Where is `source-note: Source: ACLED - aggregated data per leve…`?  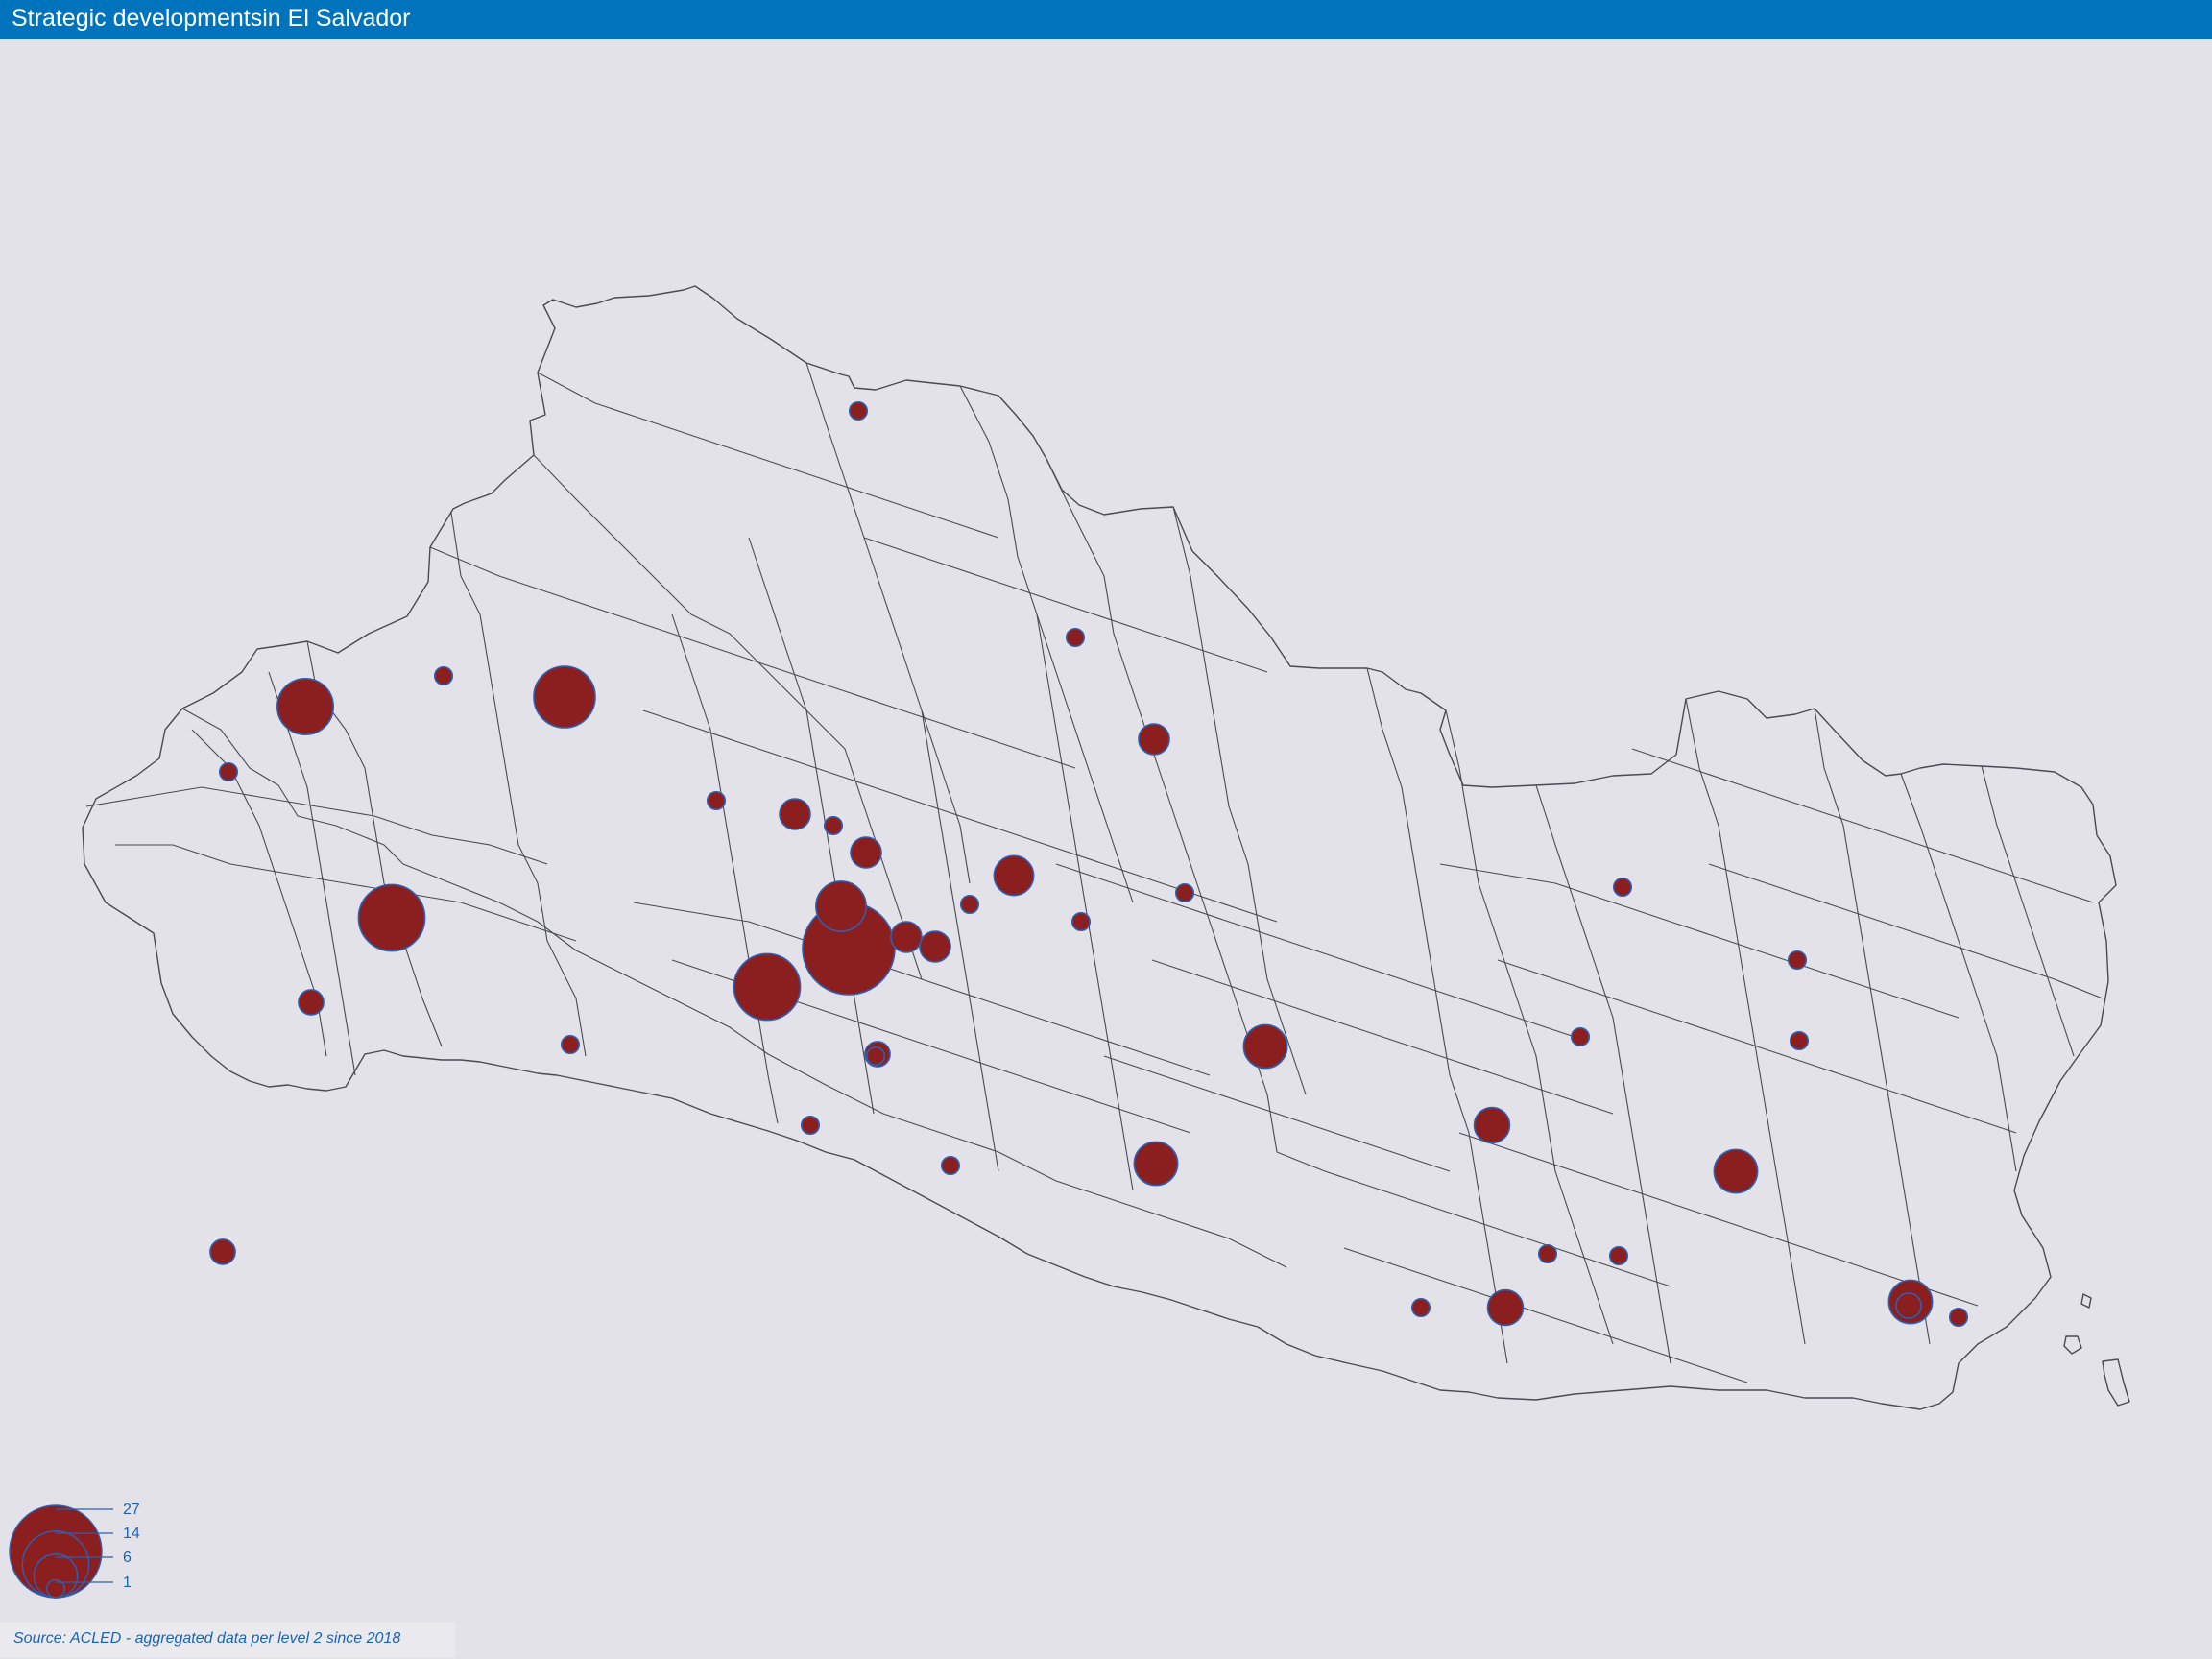
source-note: Source: ACLED - aggregated data per leve… is located at coordinates (207, 1639).